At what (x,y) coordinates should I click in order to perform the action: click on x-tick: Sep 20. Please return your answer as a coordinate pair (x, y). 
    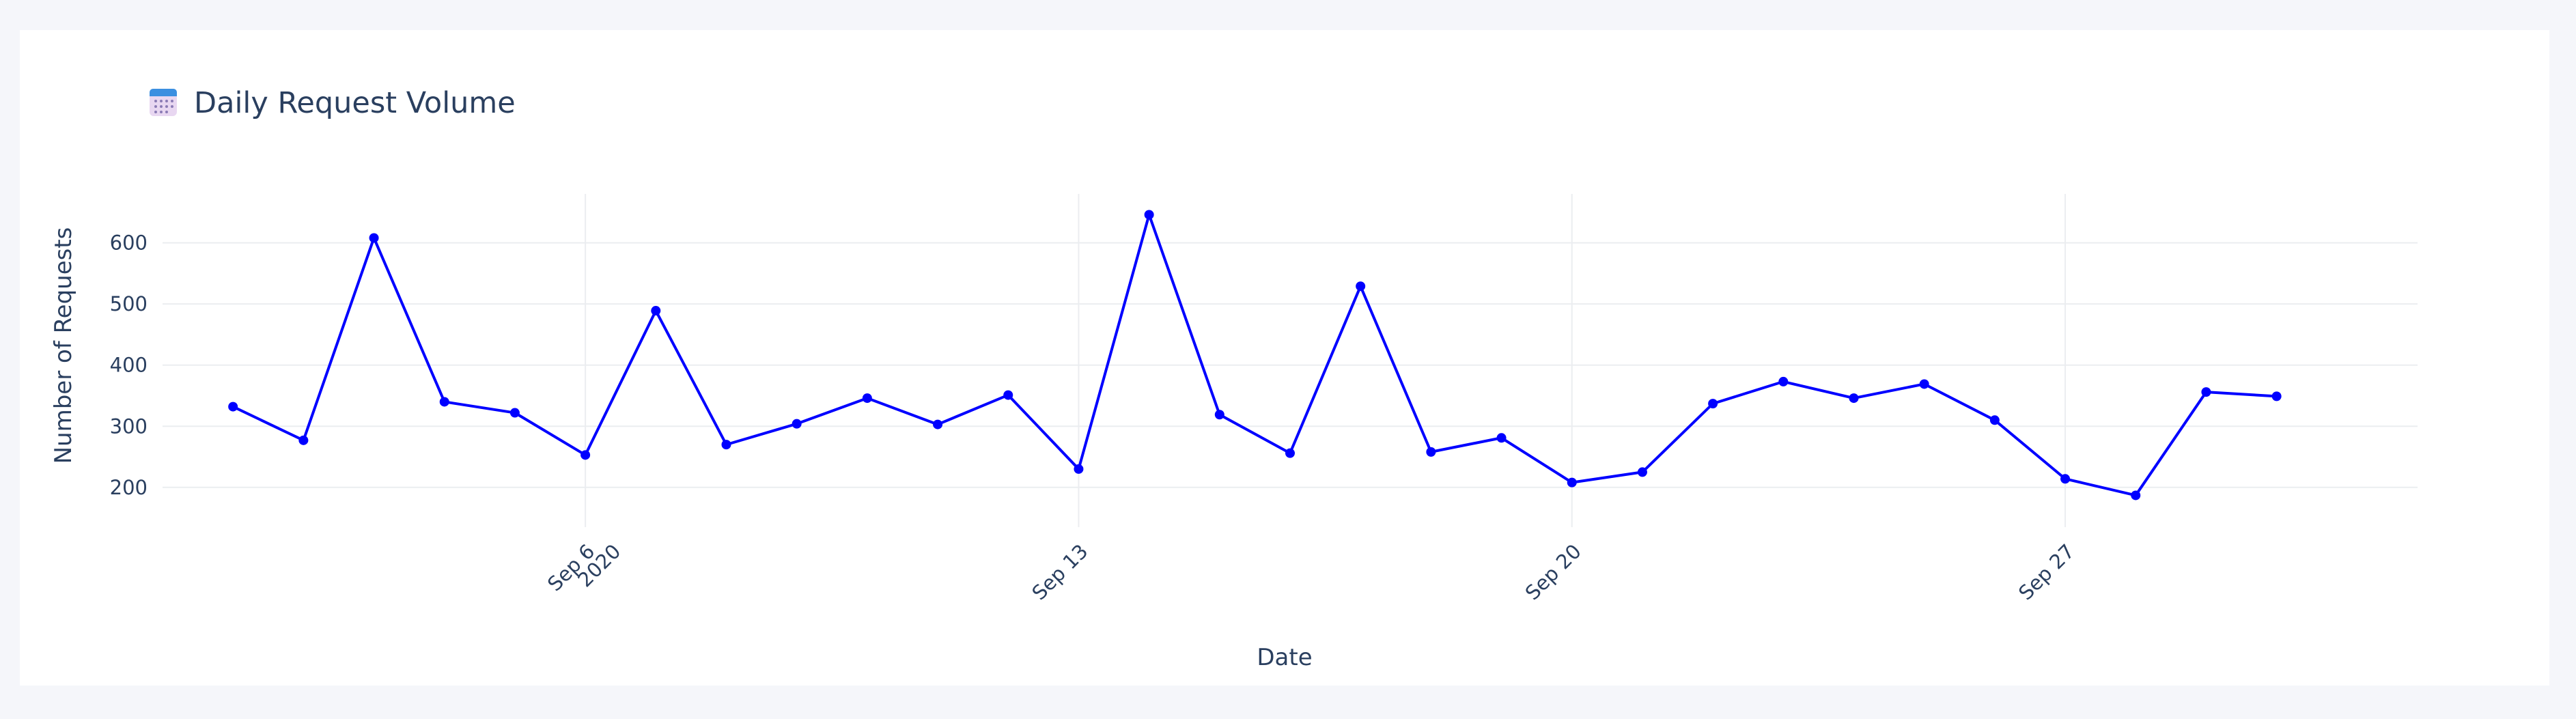
    Looking at the image, I should click on (1553, 571).